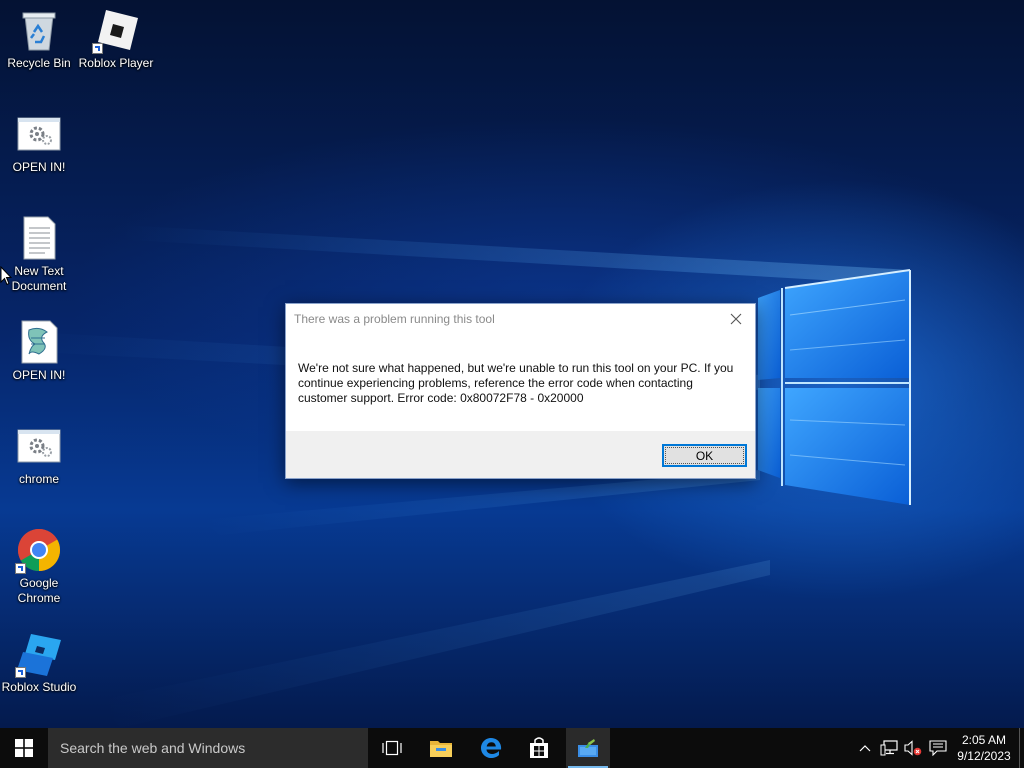  What do you see at coordinates (39, 278) in the screenshot?
I see `desktop-icon-label: New Text Document` at bounding box center [39, 278].